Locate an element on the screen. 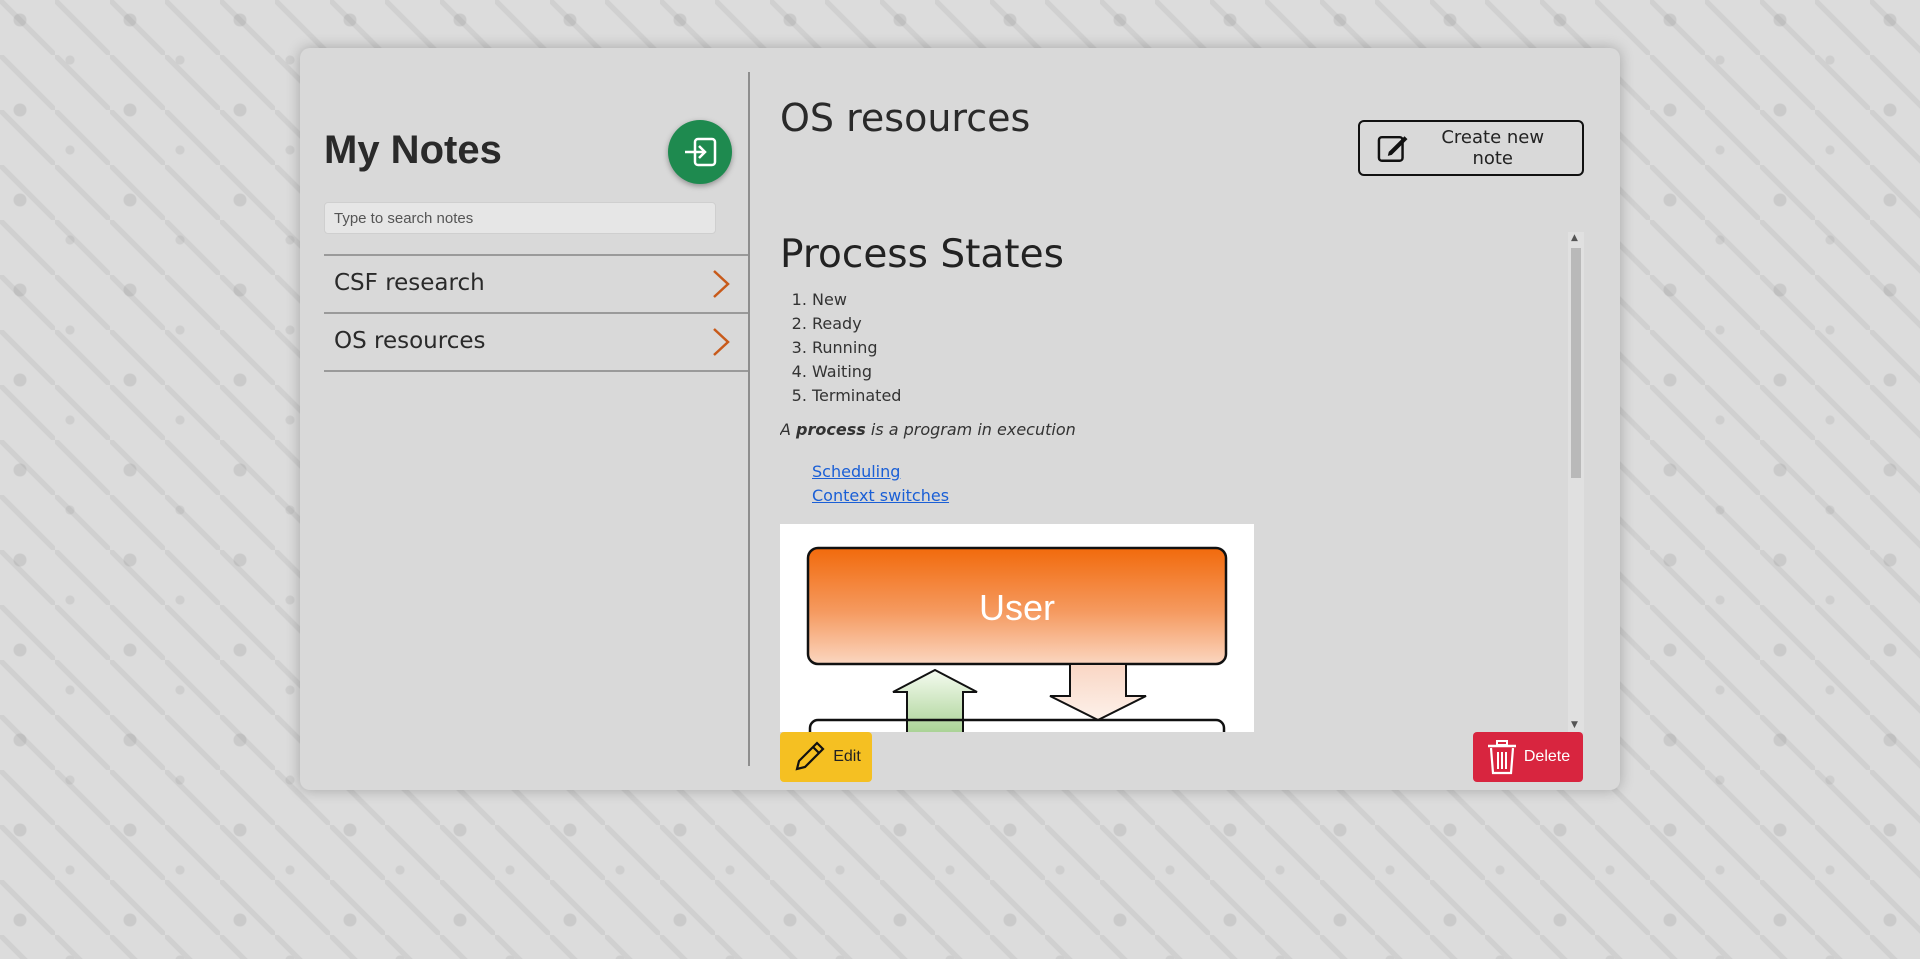  note-item-label: CSF research is located at coordinates (409, 283).